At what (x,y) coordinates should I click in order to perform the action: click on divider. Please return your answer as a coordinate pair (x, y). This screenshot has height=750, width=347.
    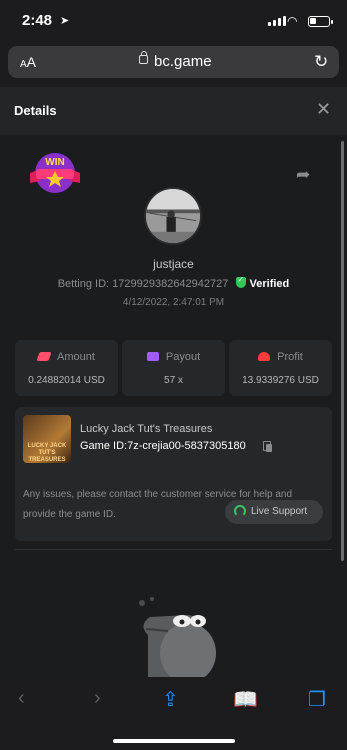
    Looking at the image, I should click on (173, 549).